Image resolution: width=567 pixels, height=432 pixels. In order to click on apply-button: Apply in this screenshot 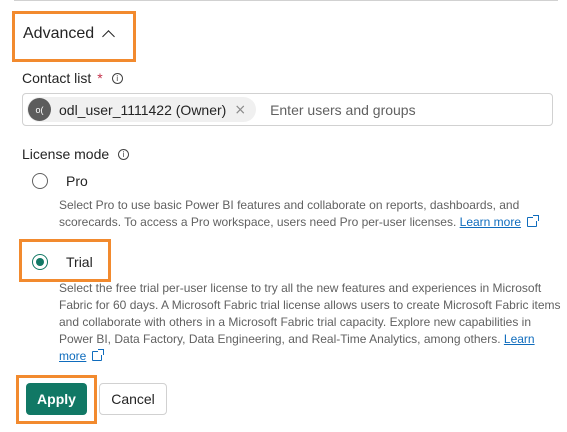, I will do `click(56, 399)`.